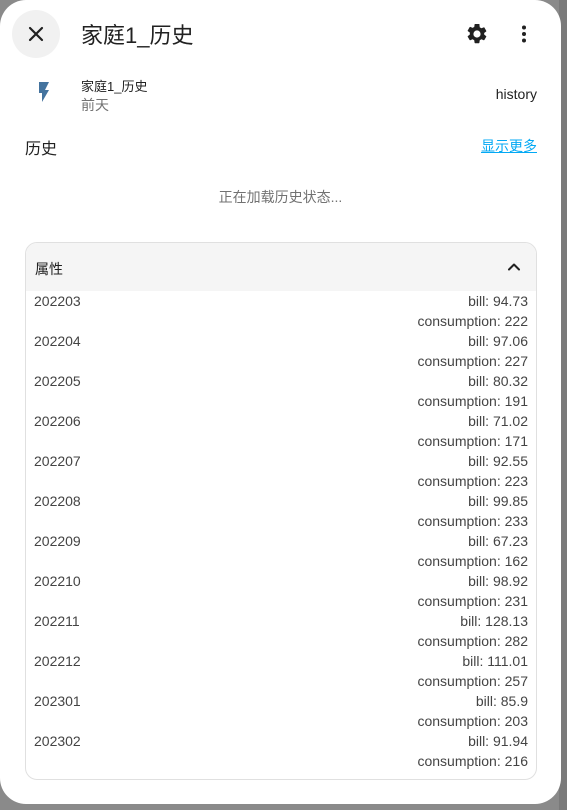 Image resolution: width=567 pixels, height=810 pixels. What do you see at coordinates (41, 149) in the screenshot?
I see `history-heading: 历史` at bounding box center [41, 149].